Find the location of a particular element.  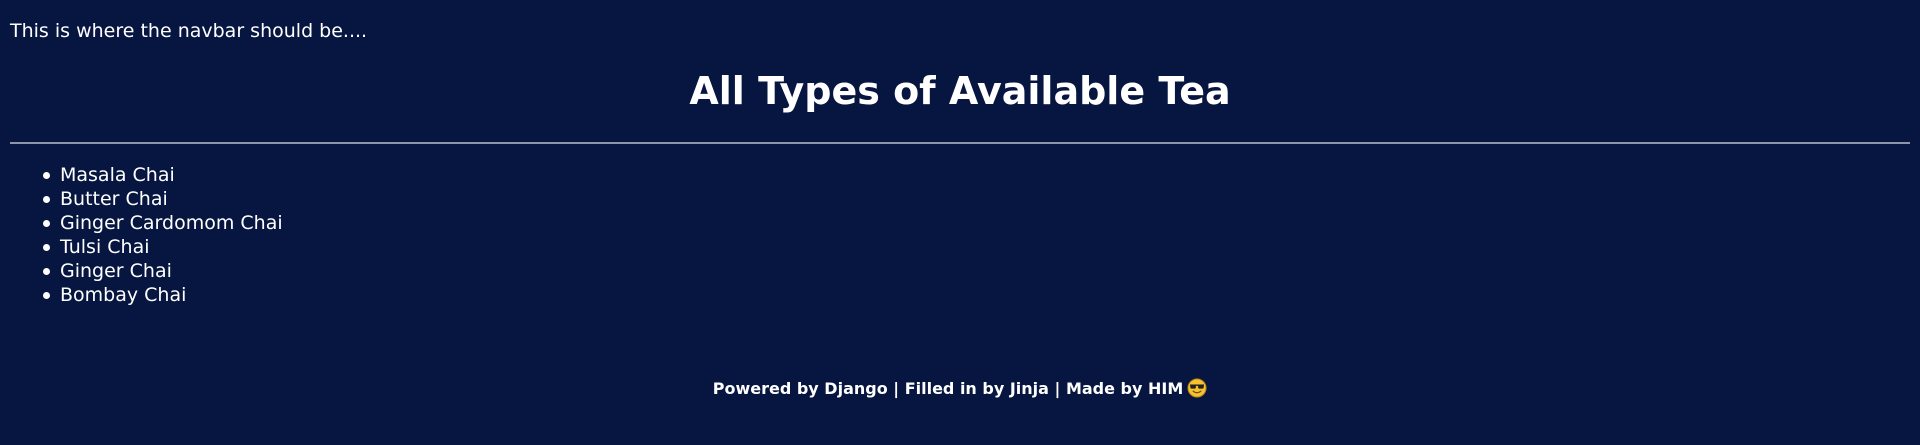

tea-name: Butter Chai is located at coordinates (114, 199).